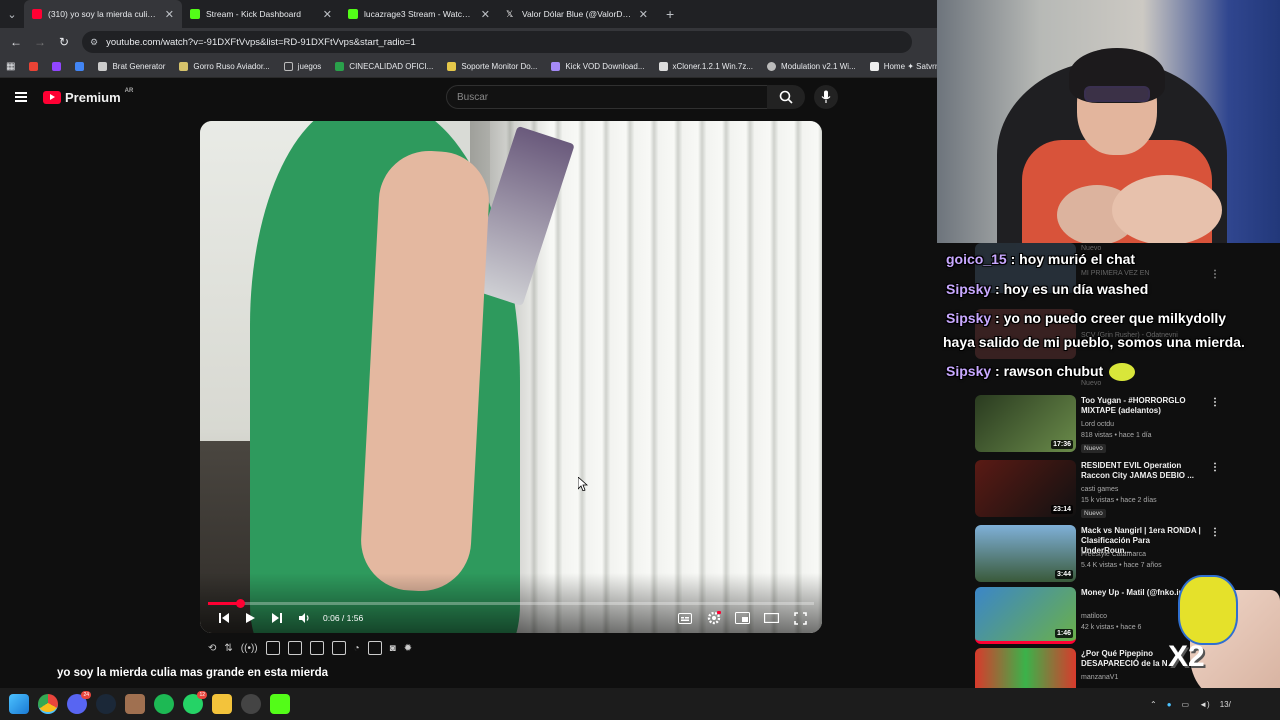 The image size is (1280, 720). I want to click on audio-icon: ((•)), so click(249, 648).